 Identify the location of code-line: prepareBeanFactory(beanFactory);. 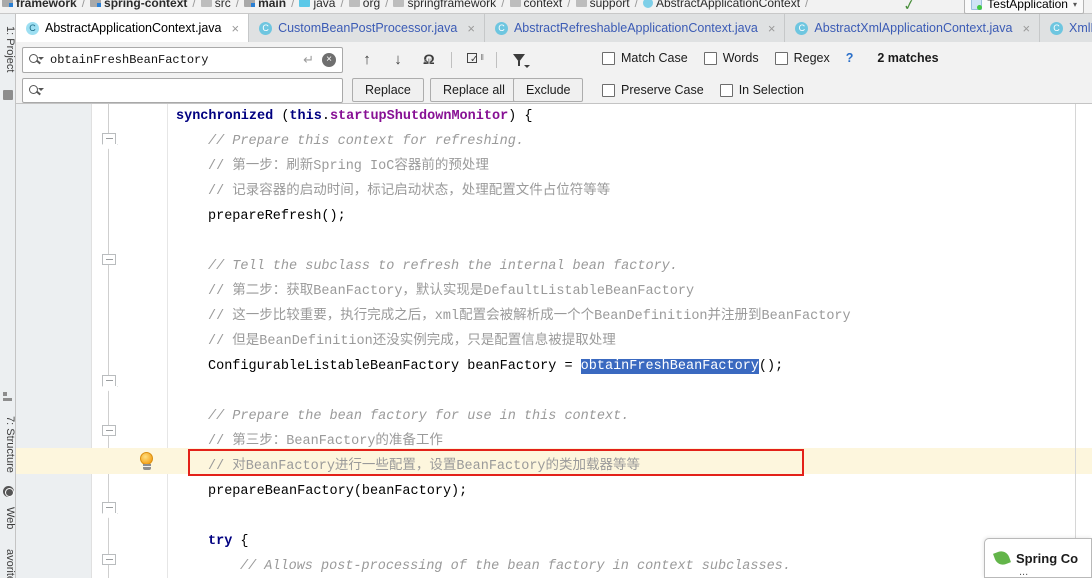
(338, 491).